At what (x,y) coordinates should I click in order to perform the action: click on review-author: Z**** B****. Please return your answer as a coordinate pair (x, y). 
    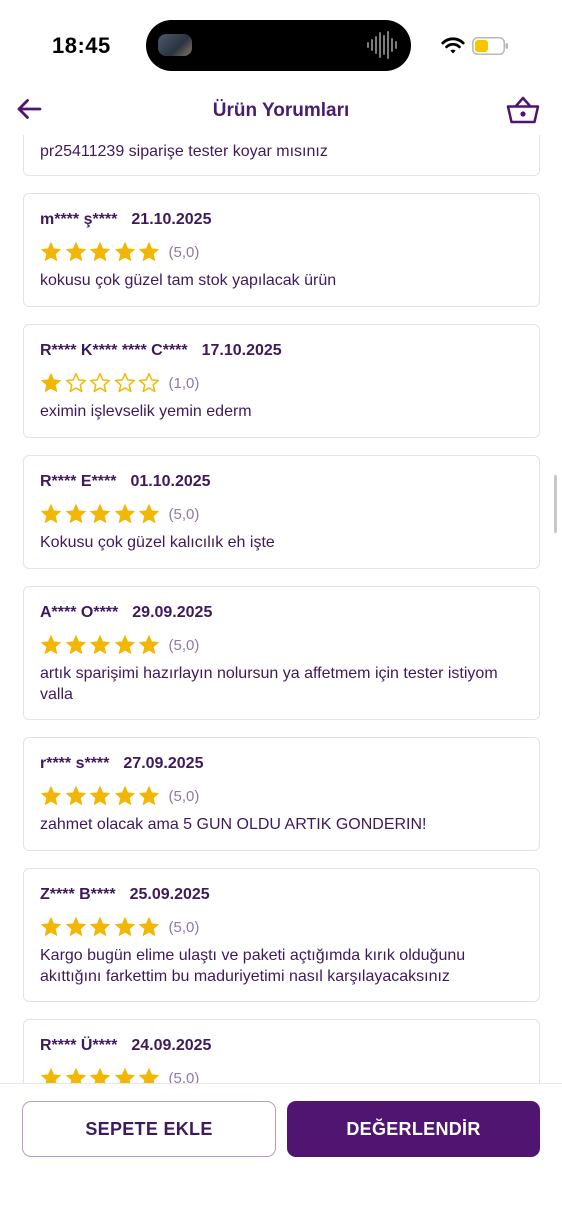
    Looking at the image, I should click on (78, 894).